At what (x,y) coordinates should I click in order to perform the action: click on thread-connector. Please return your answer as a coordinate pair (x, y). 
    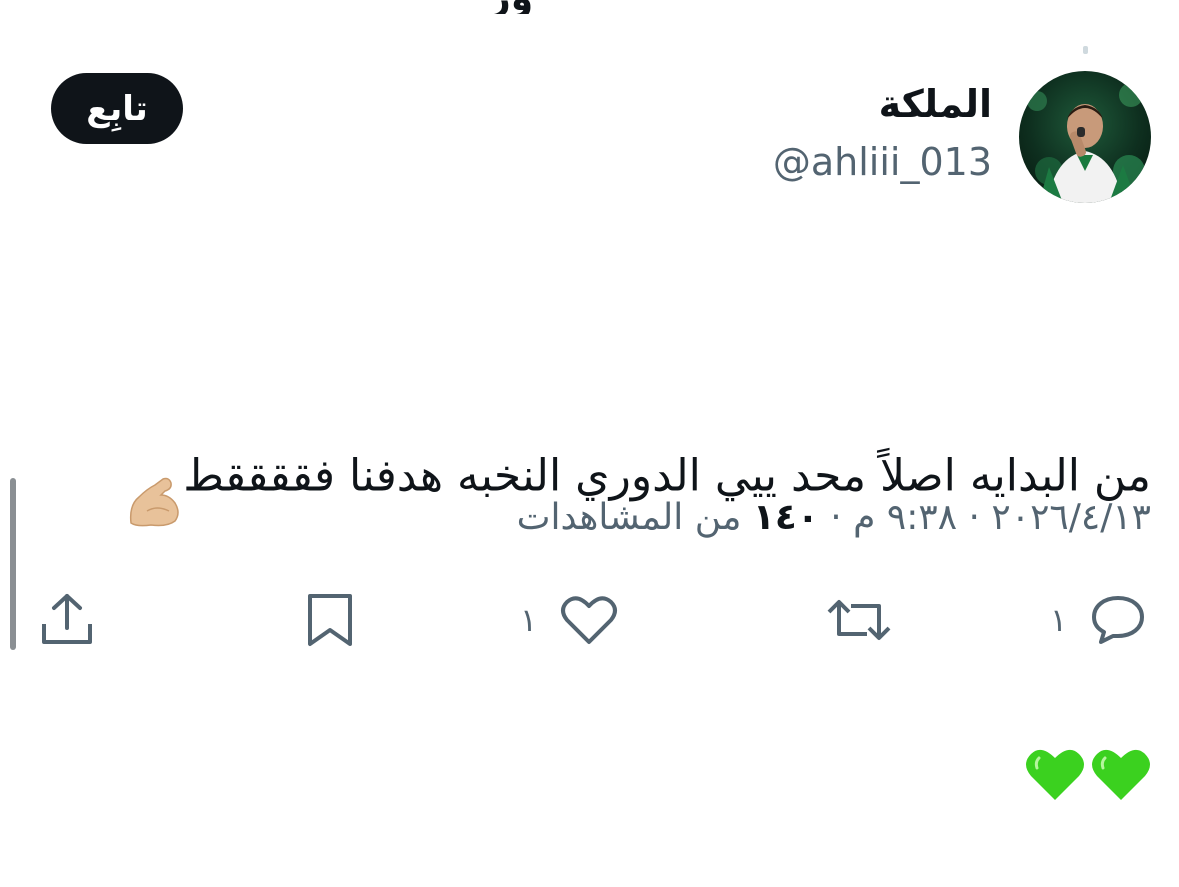
    Looking at the image, I should click on (1085, 50).